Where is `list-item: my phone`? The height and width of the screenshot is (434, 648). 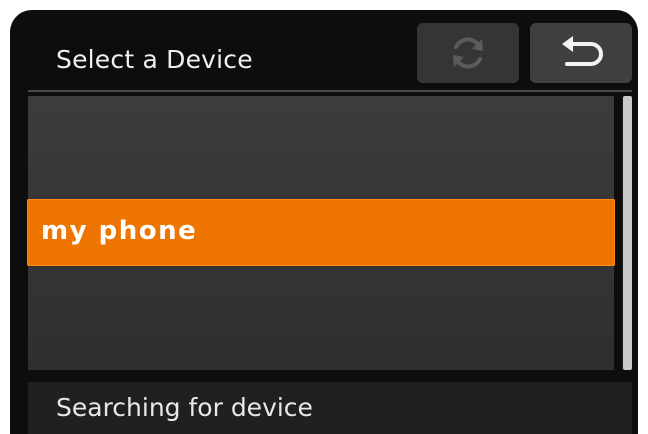
list-item: my phone is located at coordinates (321, 232).